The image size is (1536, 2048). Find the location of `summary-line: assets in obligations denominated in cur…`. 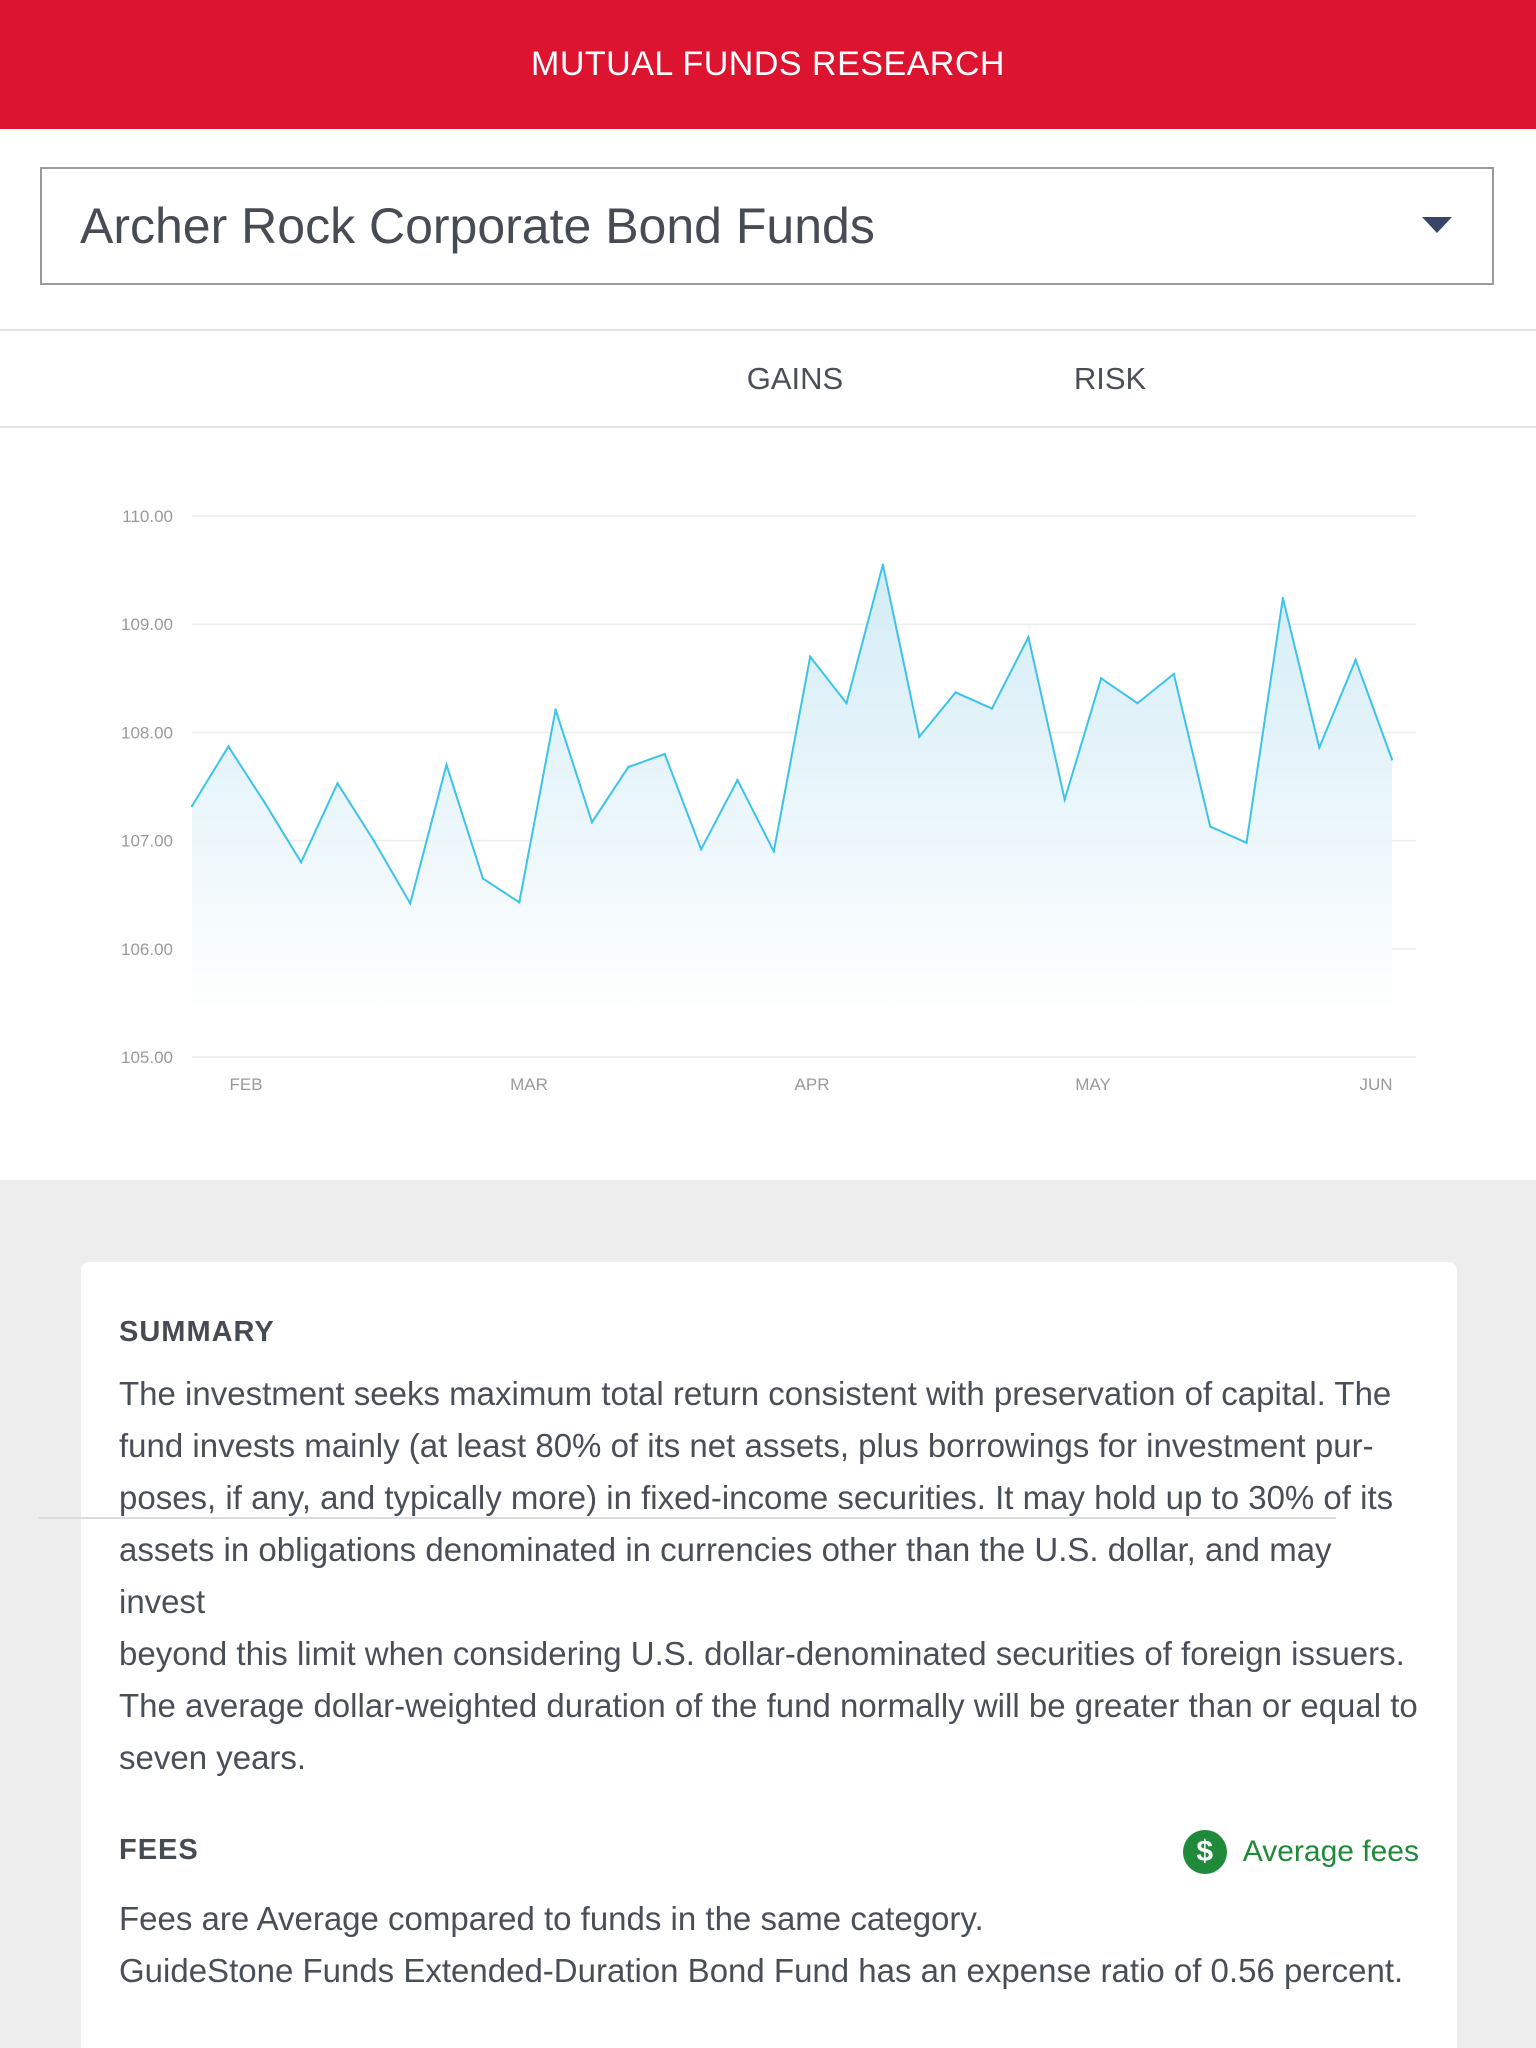

summary-line: assets in obligations denominated in cur… is located at coordinates (725, 1575).